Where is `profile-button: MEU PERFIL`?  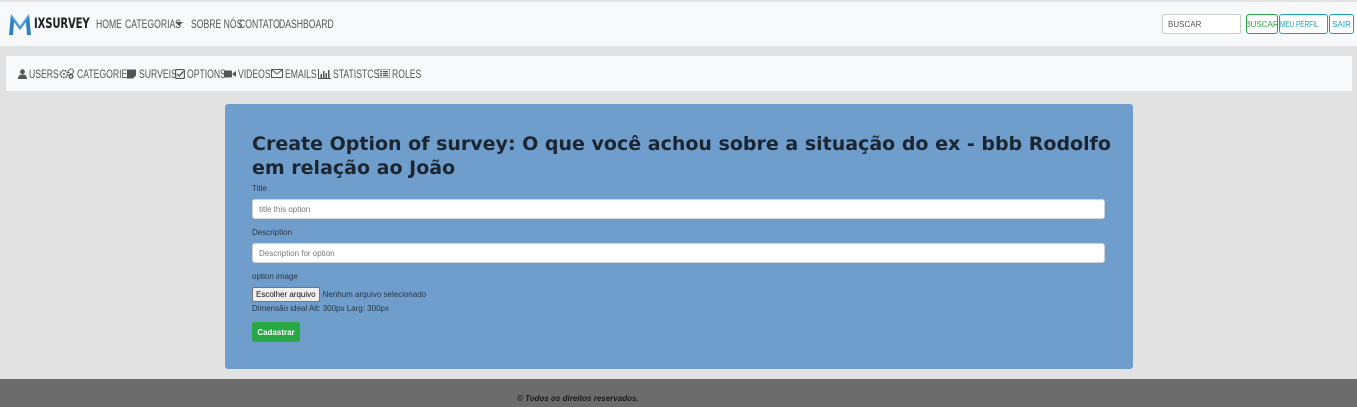
profile-button: MEU PERFIL is located at coordinates (1303, 24).